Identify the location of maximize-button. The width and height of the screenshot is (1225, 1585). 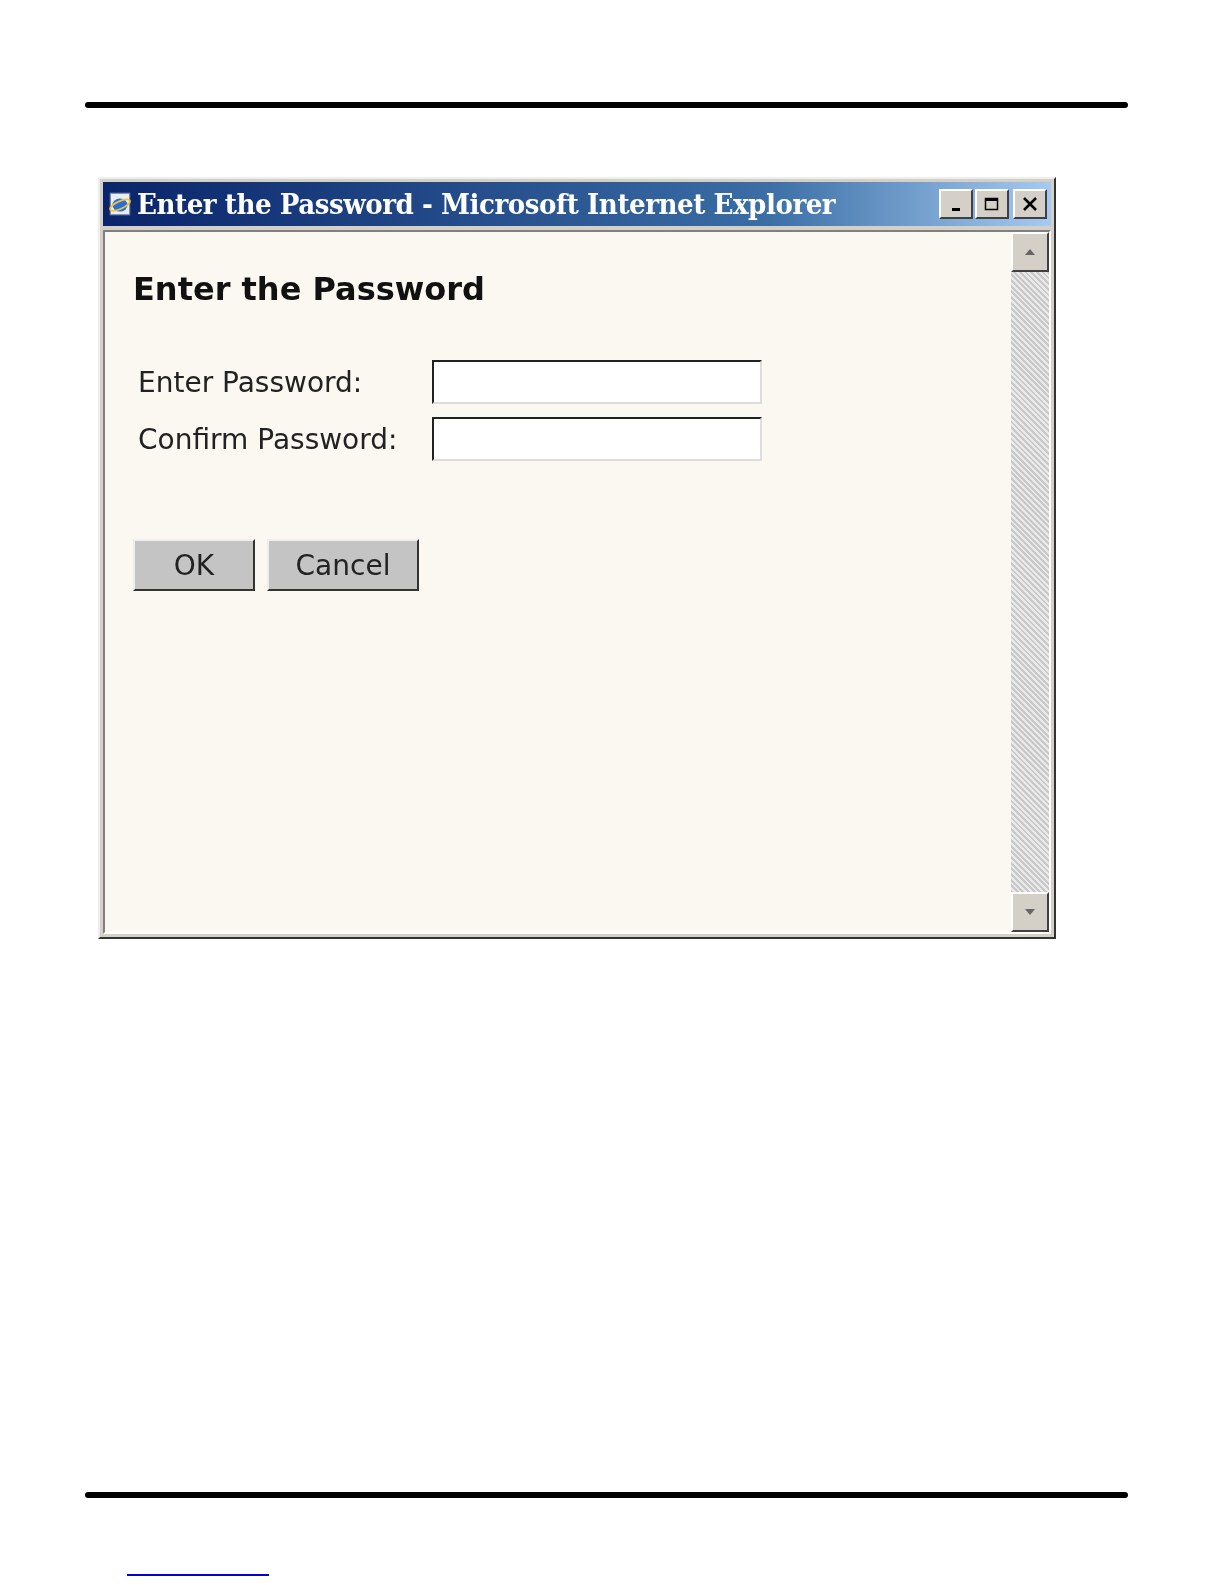
(992, 204).